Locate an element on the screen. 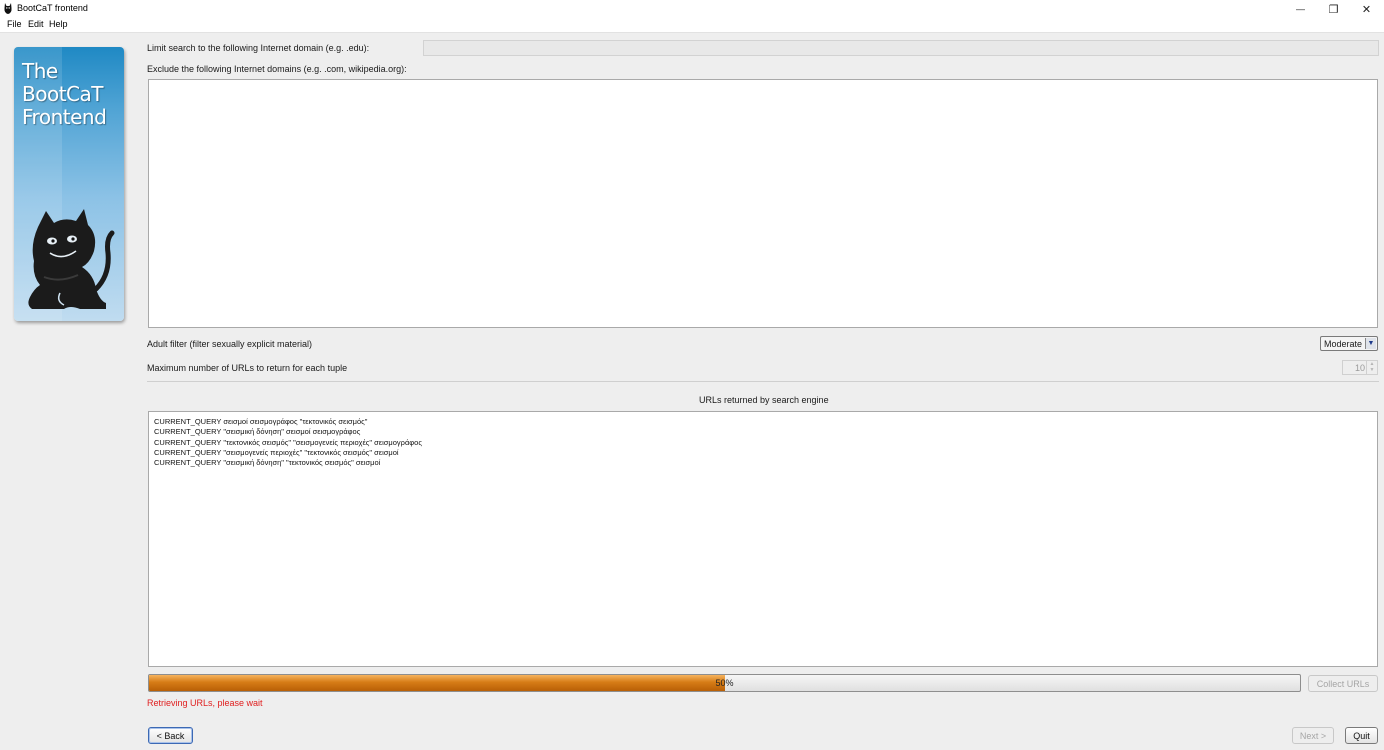 The image size is (1384, 750). menu-edit: Edit is located at coordinates (36, 24).